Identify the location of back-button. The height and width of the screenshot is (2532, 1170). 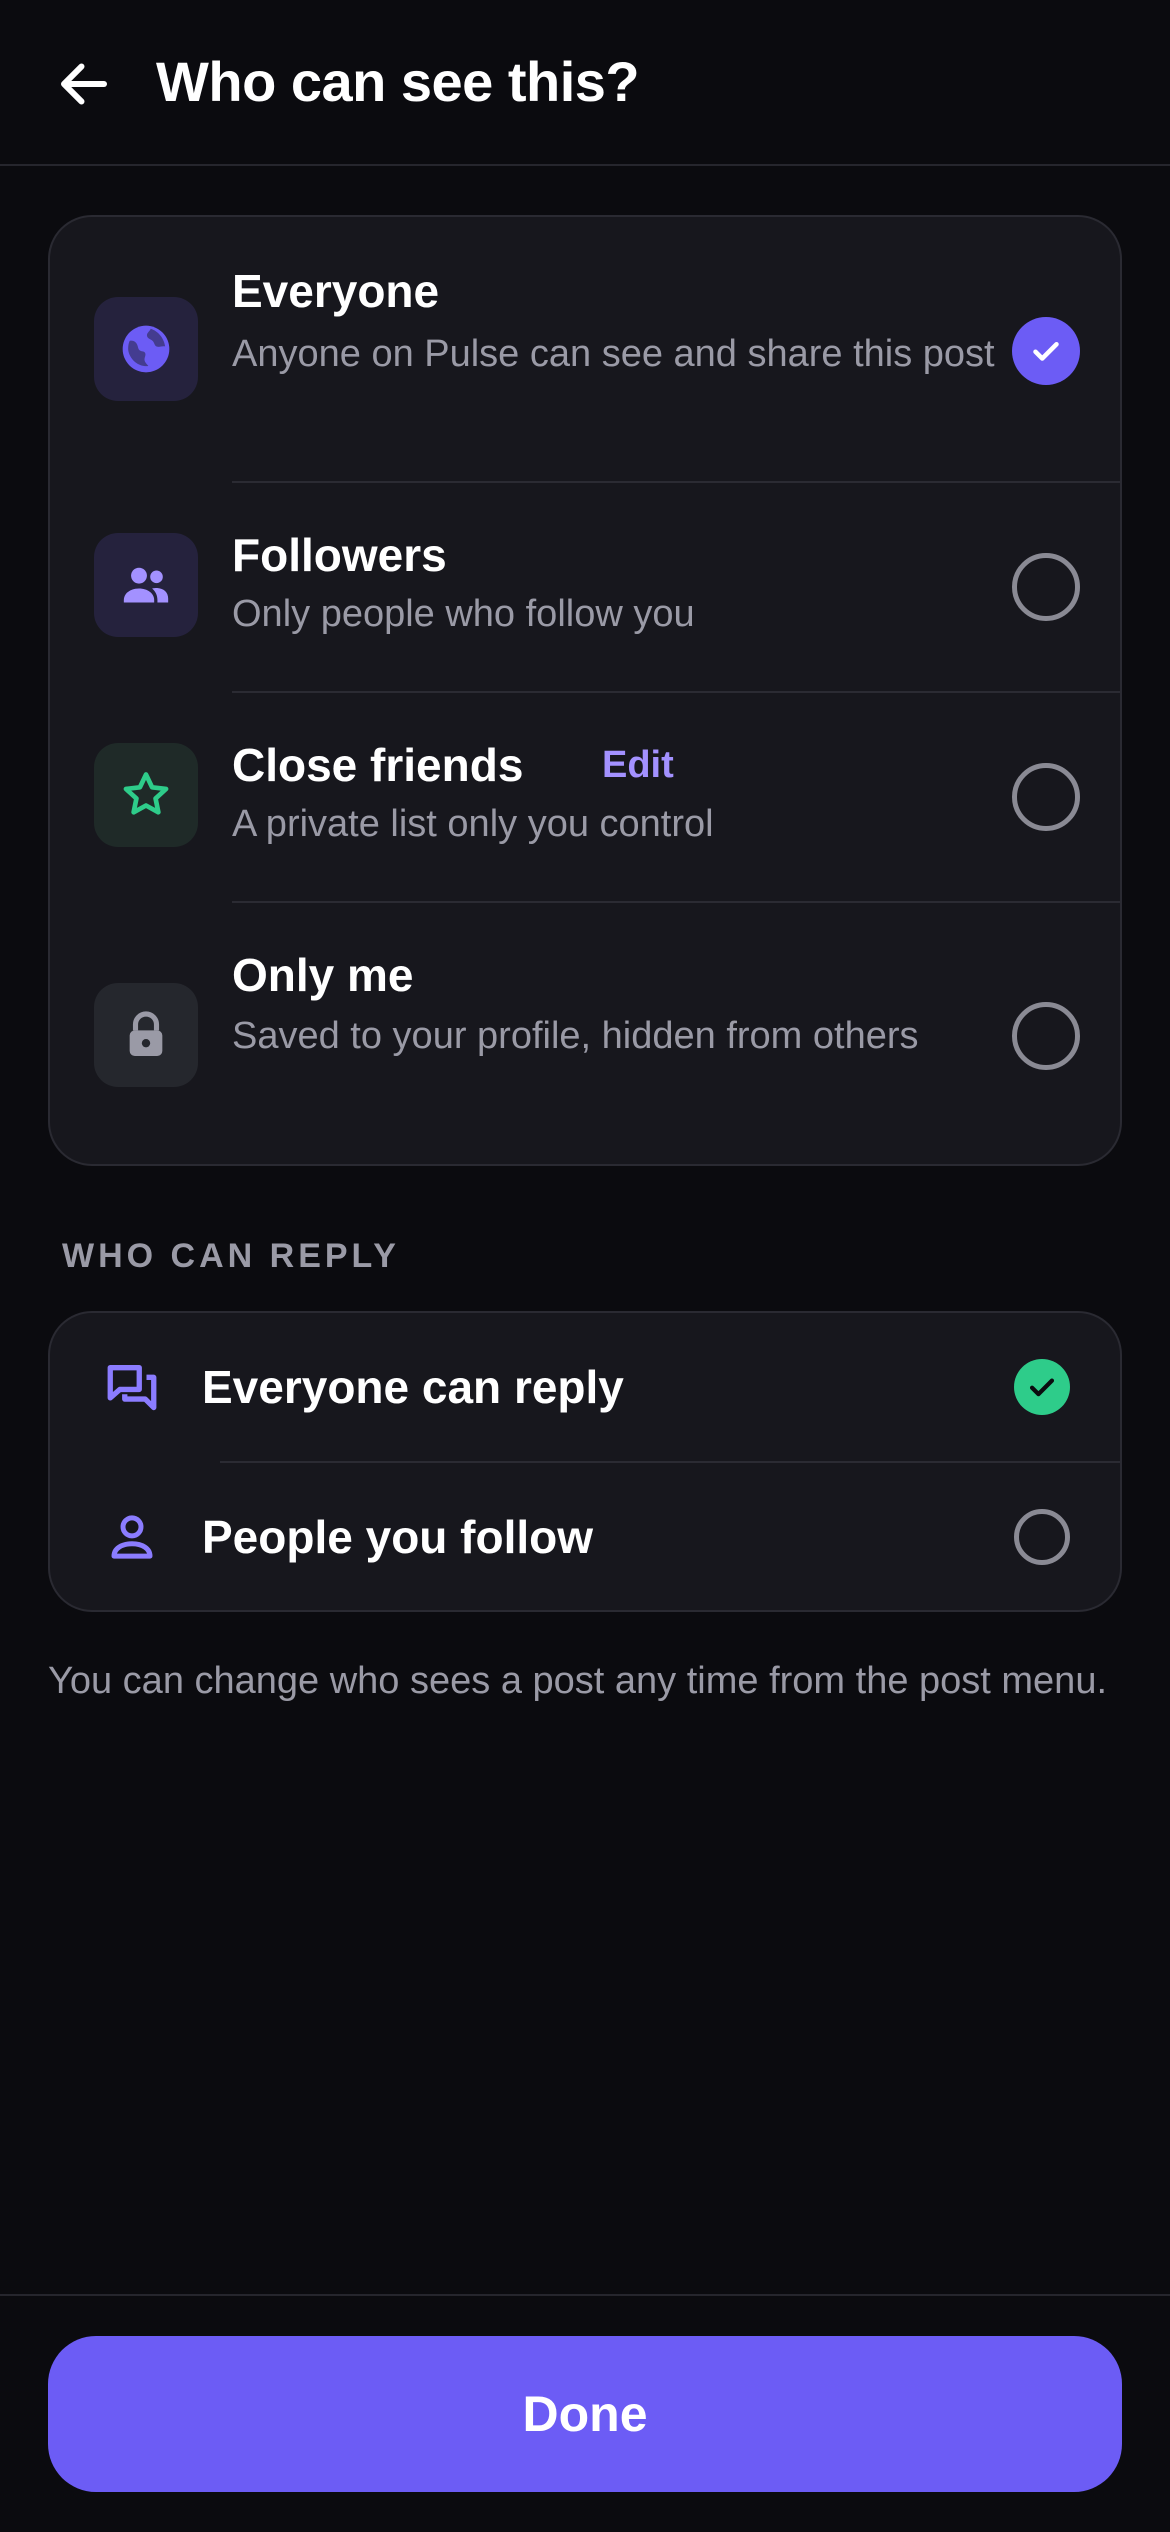
(84, 84).